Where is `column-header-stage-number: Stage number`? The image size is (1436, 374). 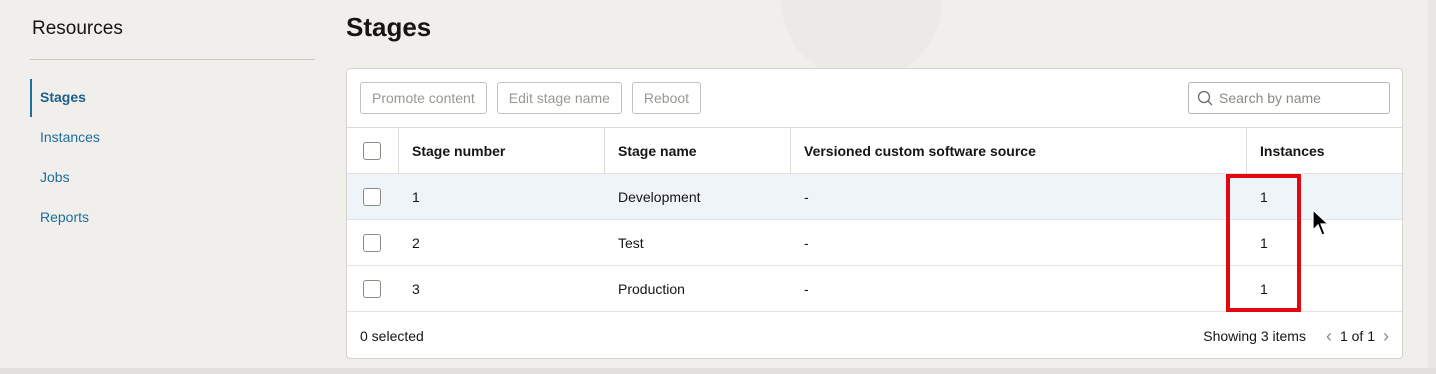 column-header-stage-number: Stage number is located at coordinates (502, 150).